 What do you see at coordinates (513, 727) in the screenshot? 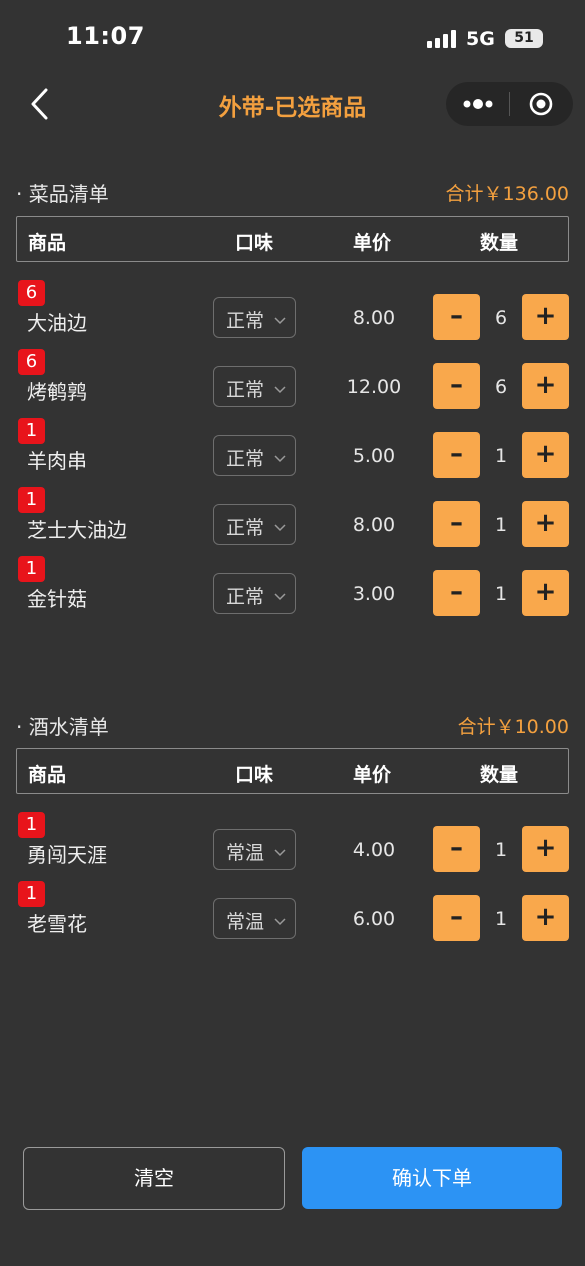
I see `drink-list-total: 合计￥10.00` at bounding box center [513, 727].